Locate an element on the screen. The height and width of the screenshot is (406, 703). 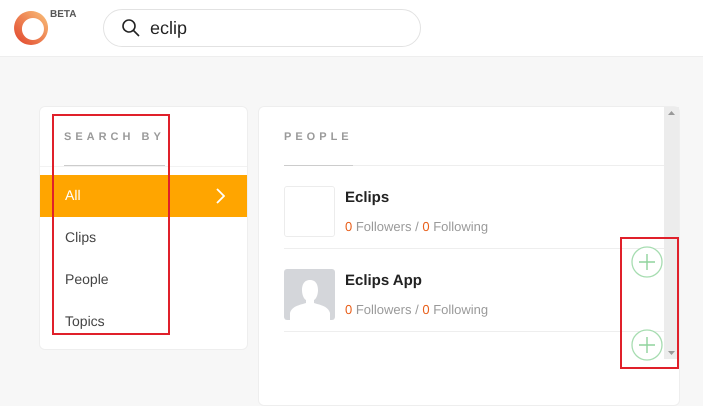
section-title: PEOPLE is located at coordinates (319, 137).